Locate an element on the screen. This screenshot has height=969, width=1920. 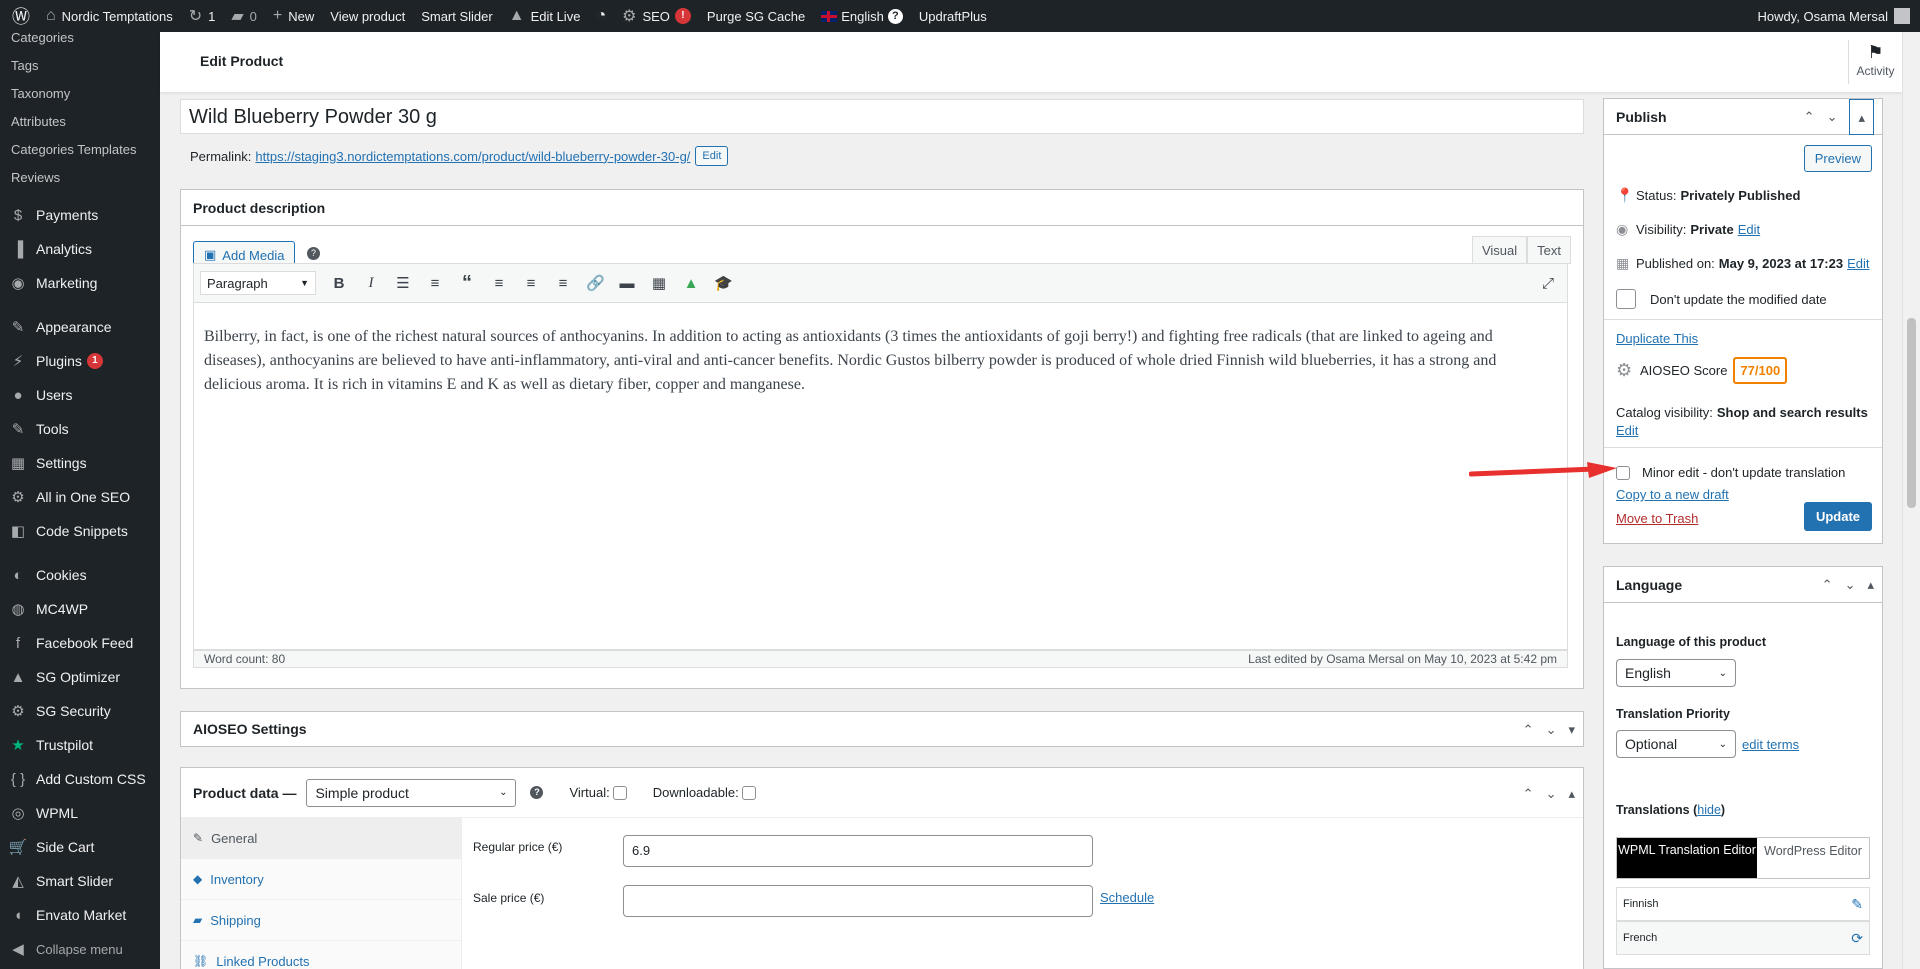
user-menu: Howdy, Osama Mersal is located at coordinates (1833, 16).